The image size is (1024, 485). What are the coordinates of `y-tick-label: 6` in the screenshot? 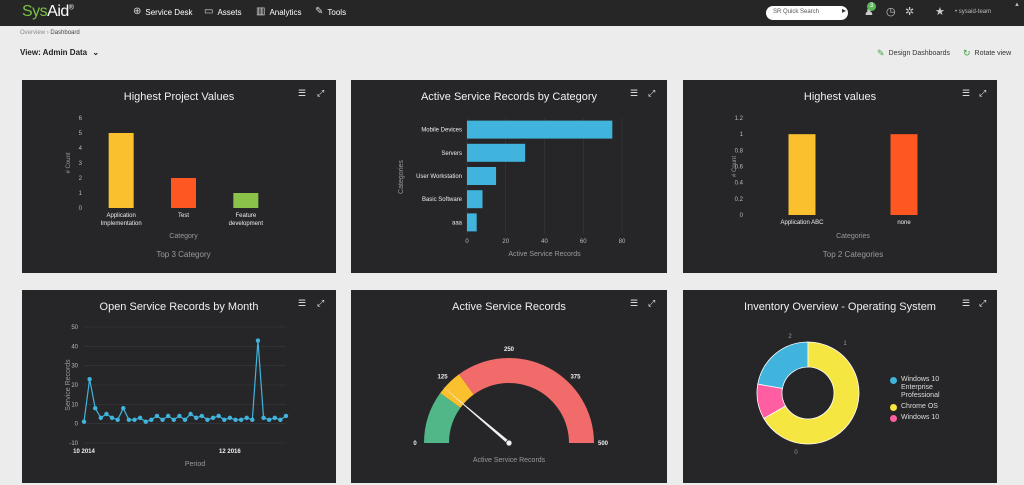 It's located at (81, 119).